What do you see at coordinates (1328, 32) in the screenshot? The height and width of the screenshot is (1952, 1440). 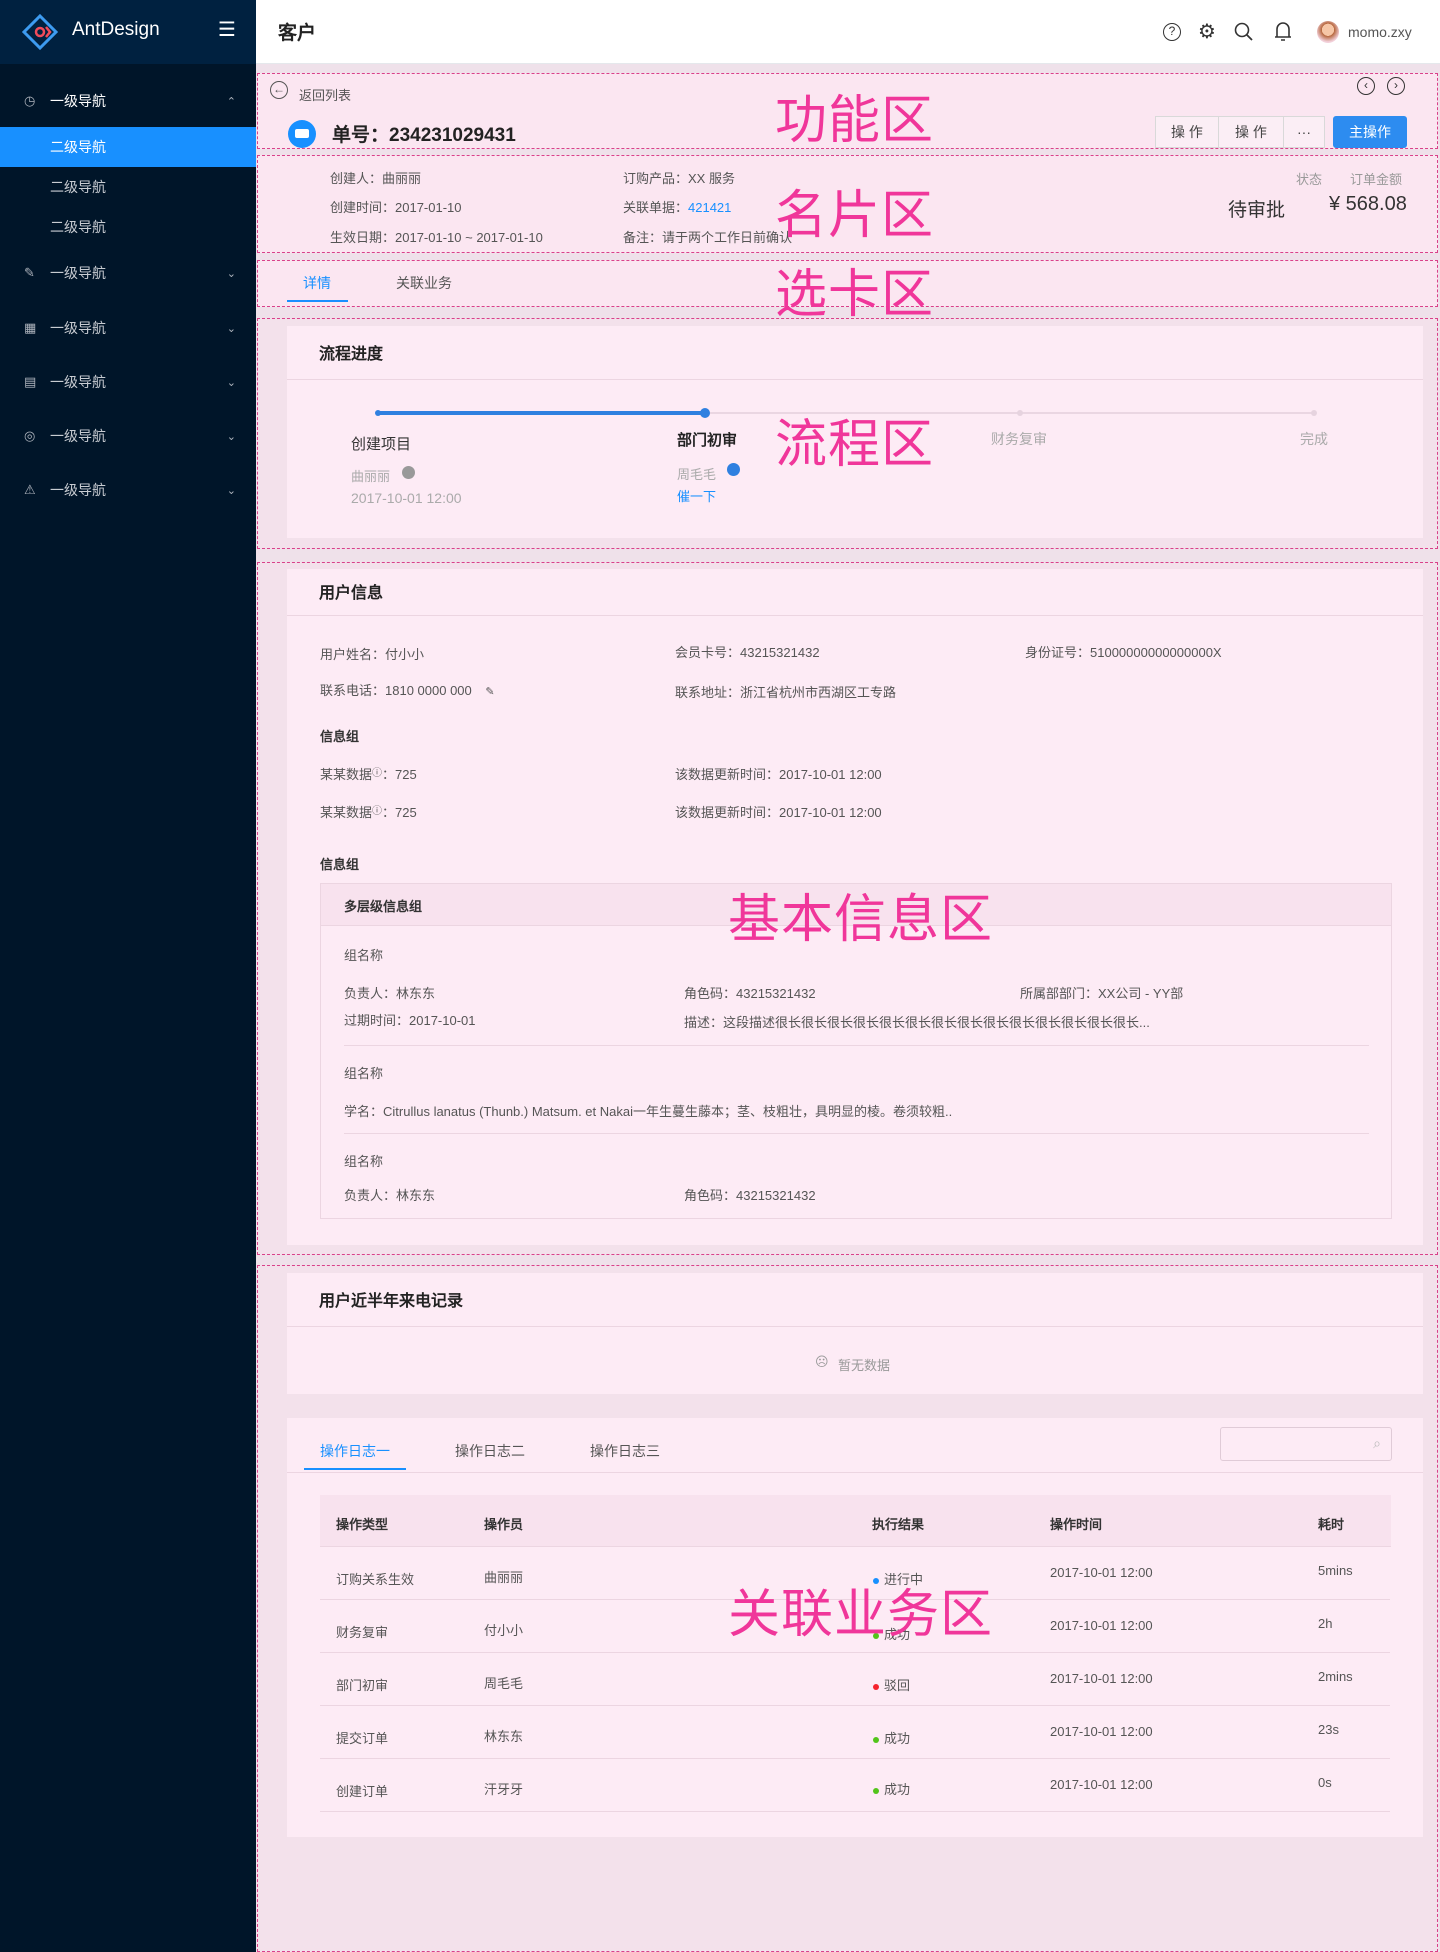 I see `avatar` at bounding box center [1328, 32].